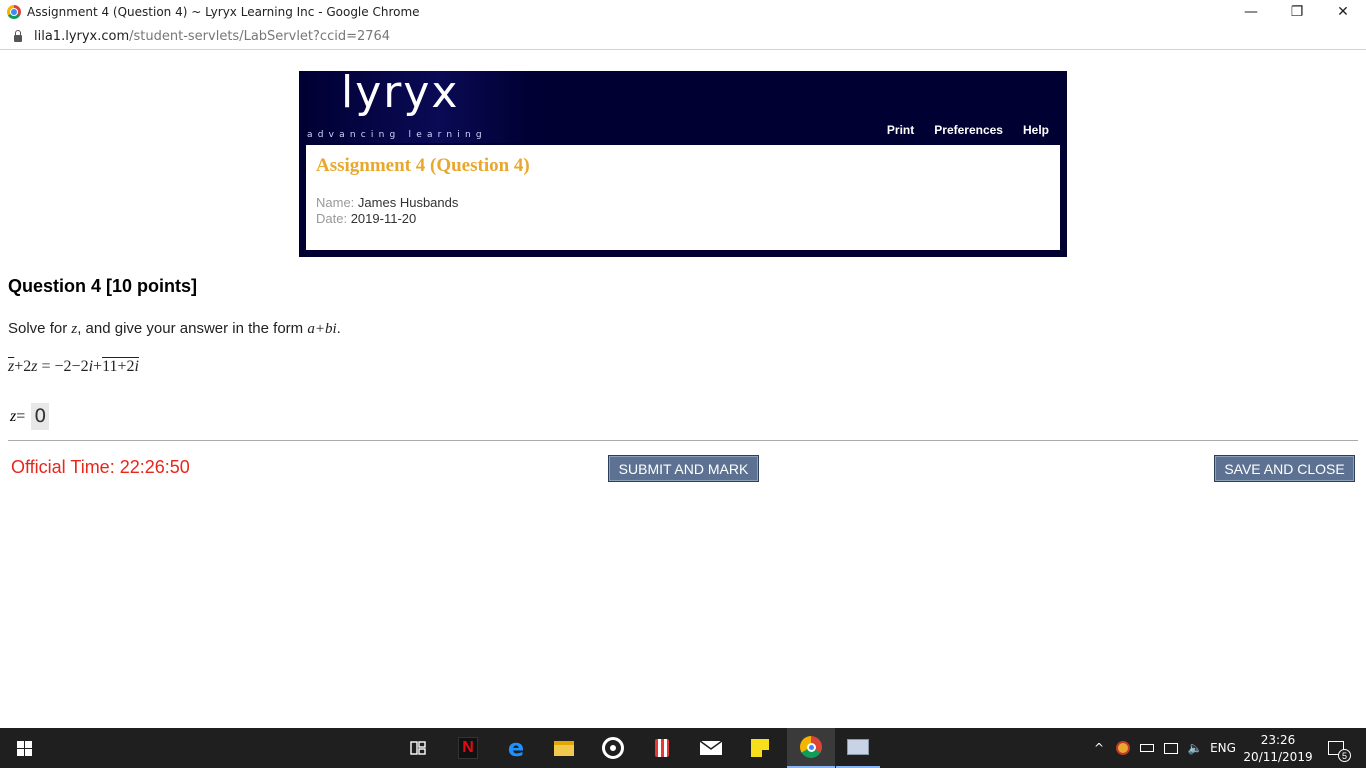 This screenshot has height=768, width=1366. Describe the element at coordinates (662, 748) in the screenshot. I see `popcorn-icon` at that location.